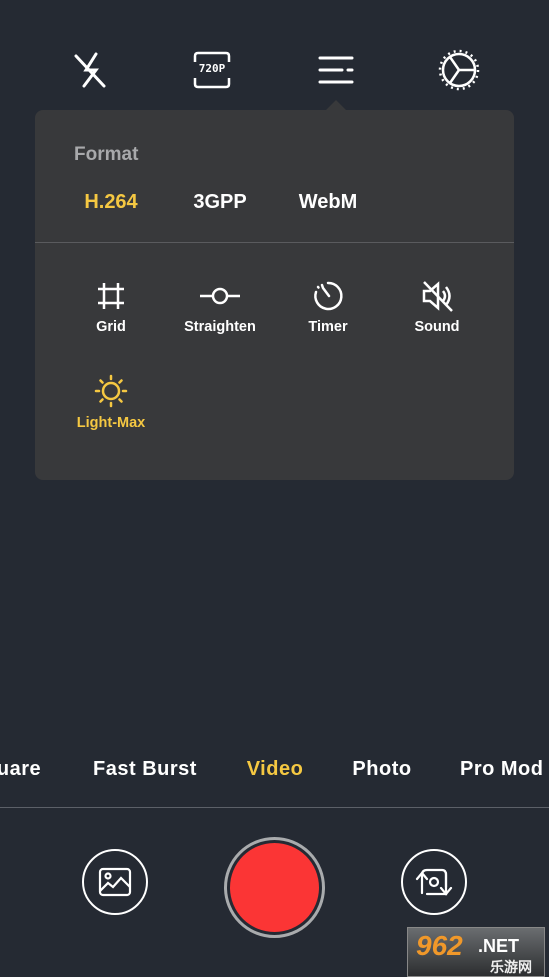  I want to click on resolution-label: 720P, so click(212, 68).